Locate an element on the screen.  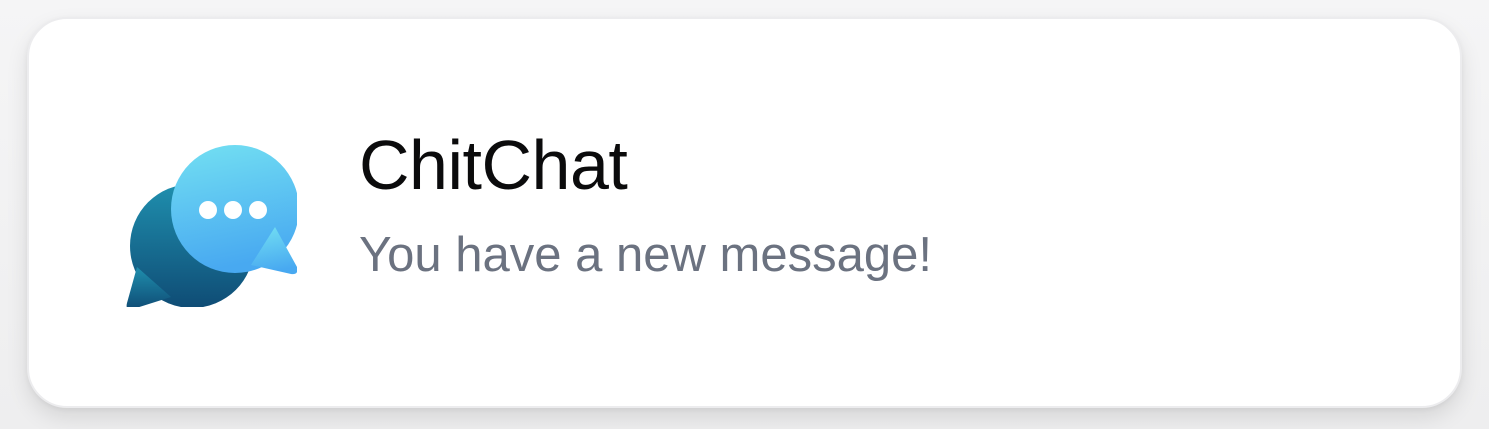
app-name: ChitChat is located at coordinates (493, 165).